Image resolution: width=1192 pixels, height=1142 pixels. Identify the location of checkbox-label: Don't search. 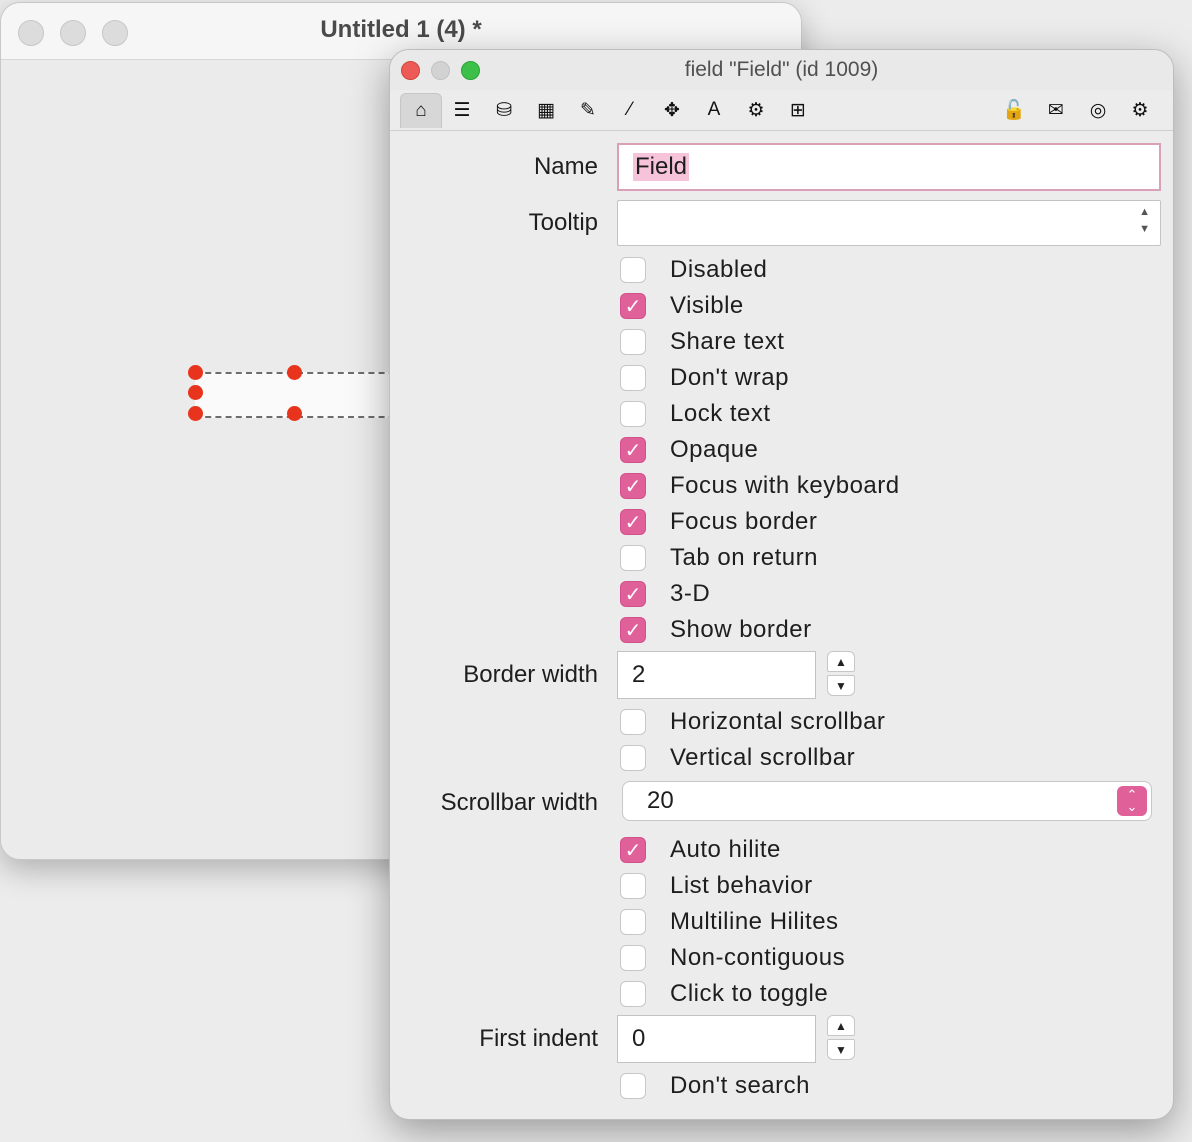
(740, 1085).